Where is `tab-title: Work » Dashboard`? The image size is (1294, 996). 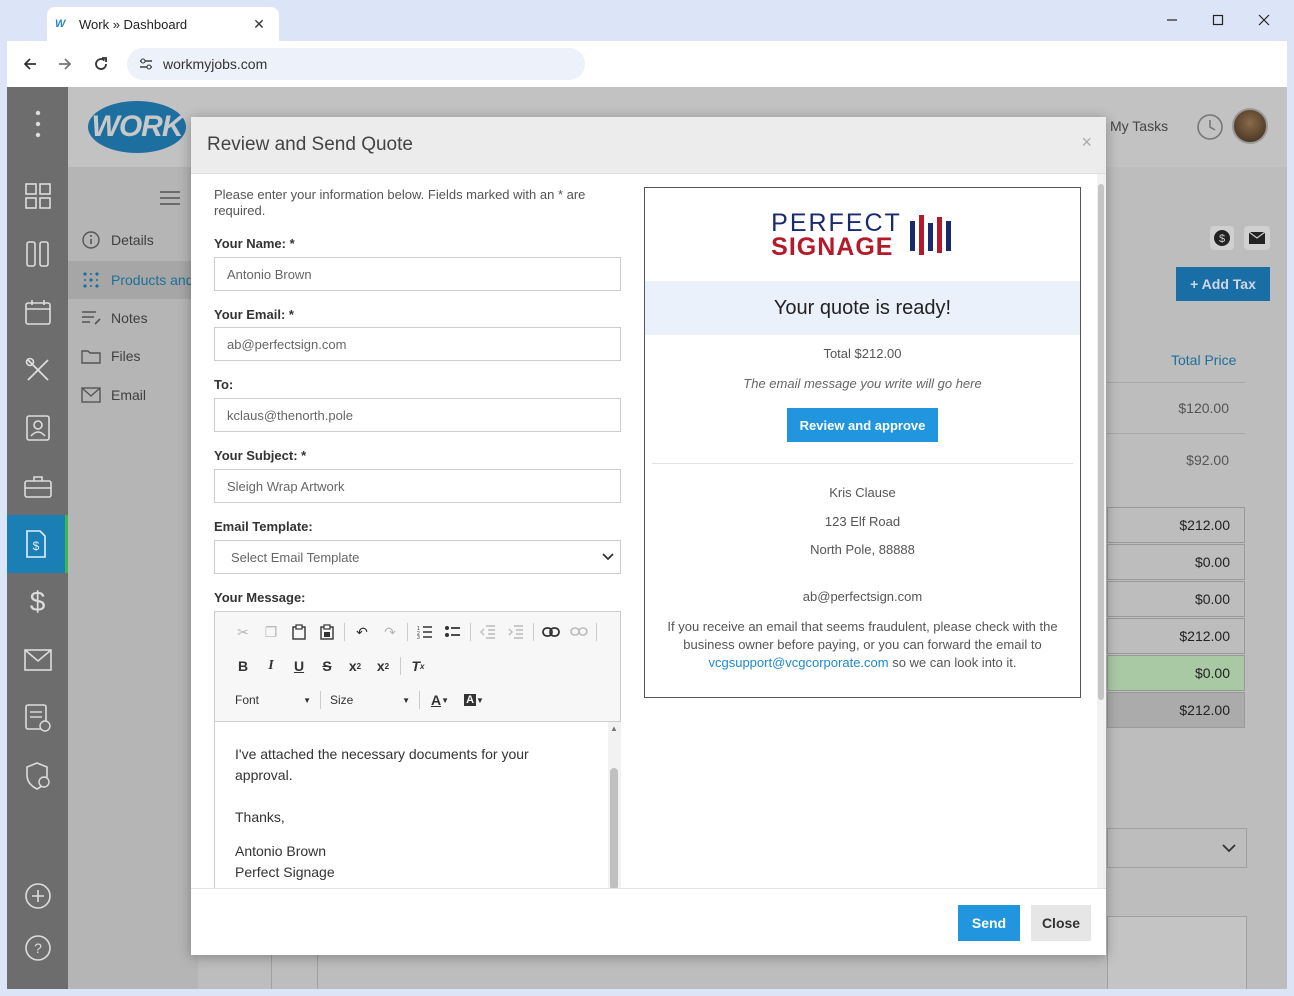 tab-title: Work » Dashboard is located at coordinates (133, 24).